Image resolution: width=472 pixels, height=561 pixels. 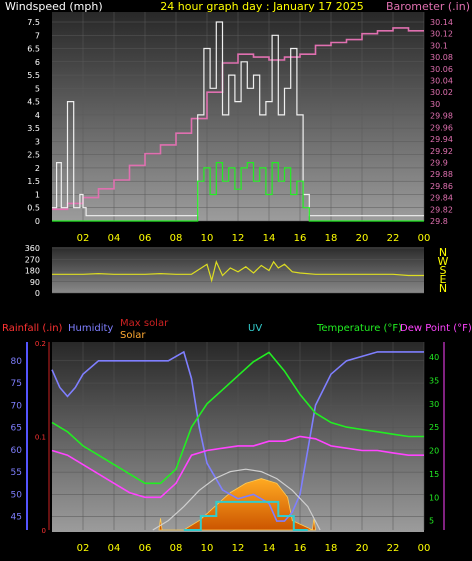 What do you see at coordinates (33, 128) in the screenshot?
I see `wind-tick-label: 3.5` at bounding box center [33, 128].